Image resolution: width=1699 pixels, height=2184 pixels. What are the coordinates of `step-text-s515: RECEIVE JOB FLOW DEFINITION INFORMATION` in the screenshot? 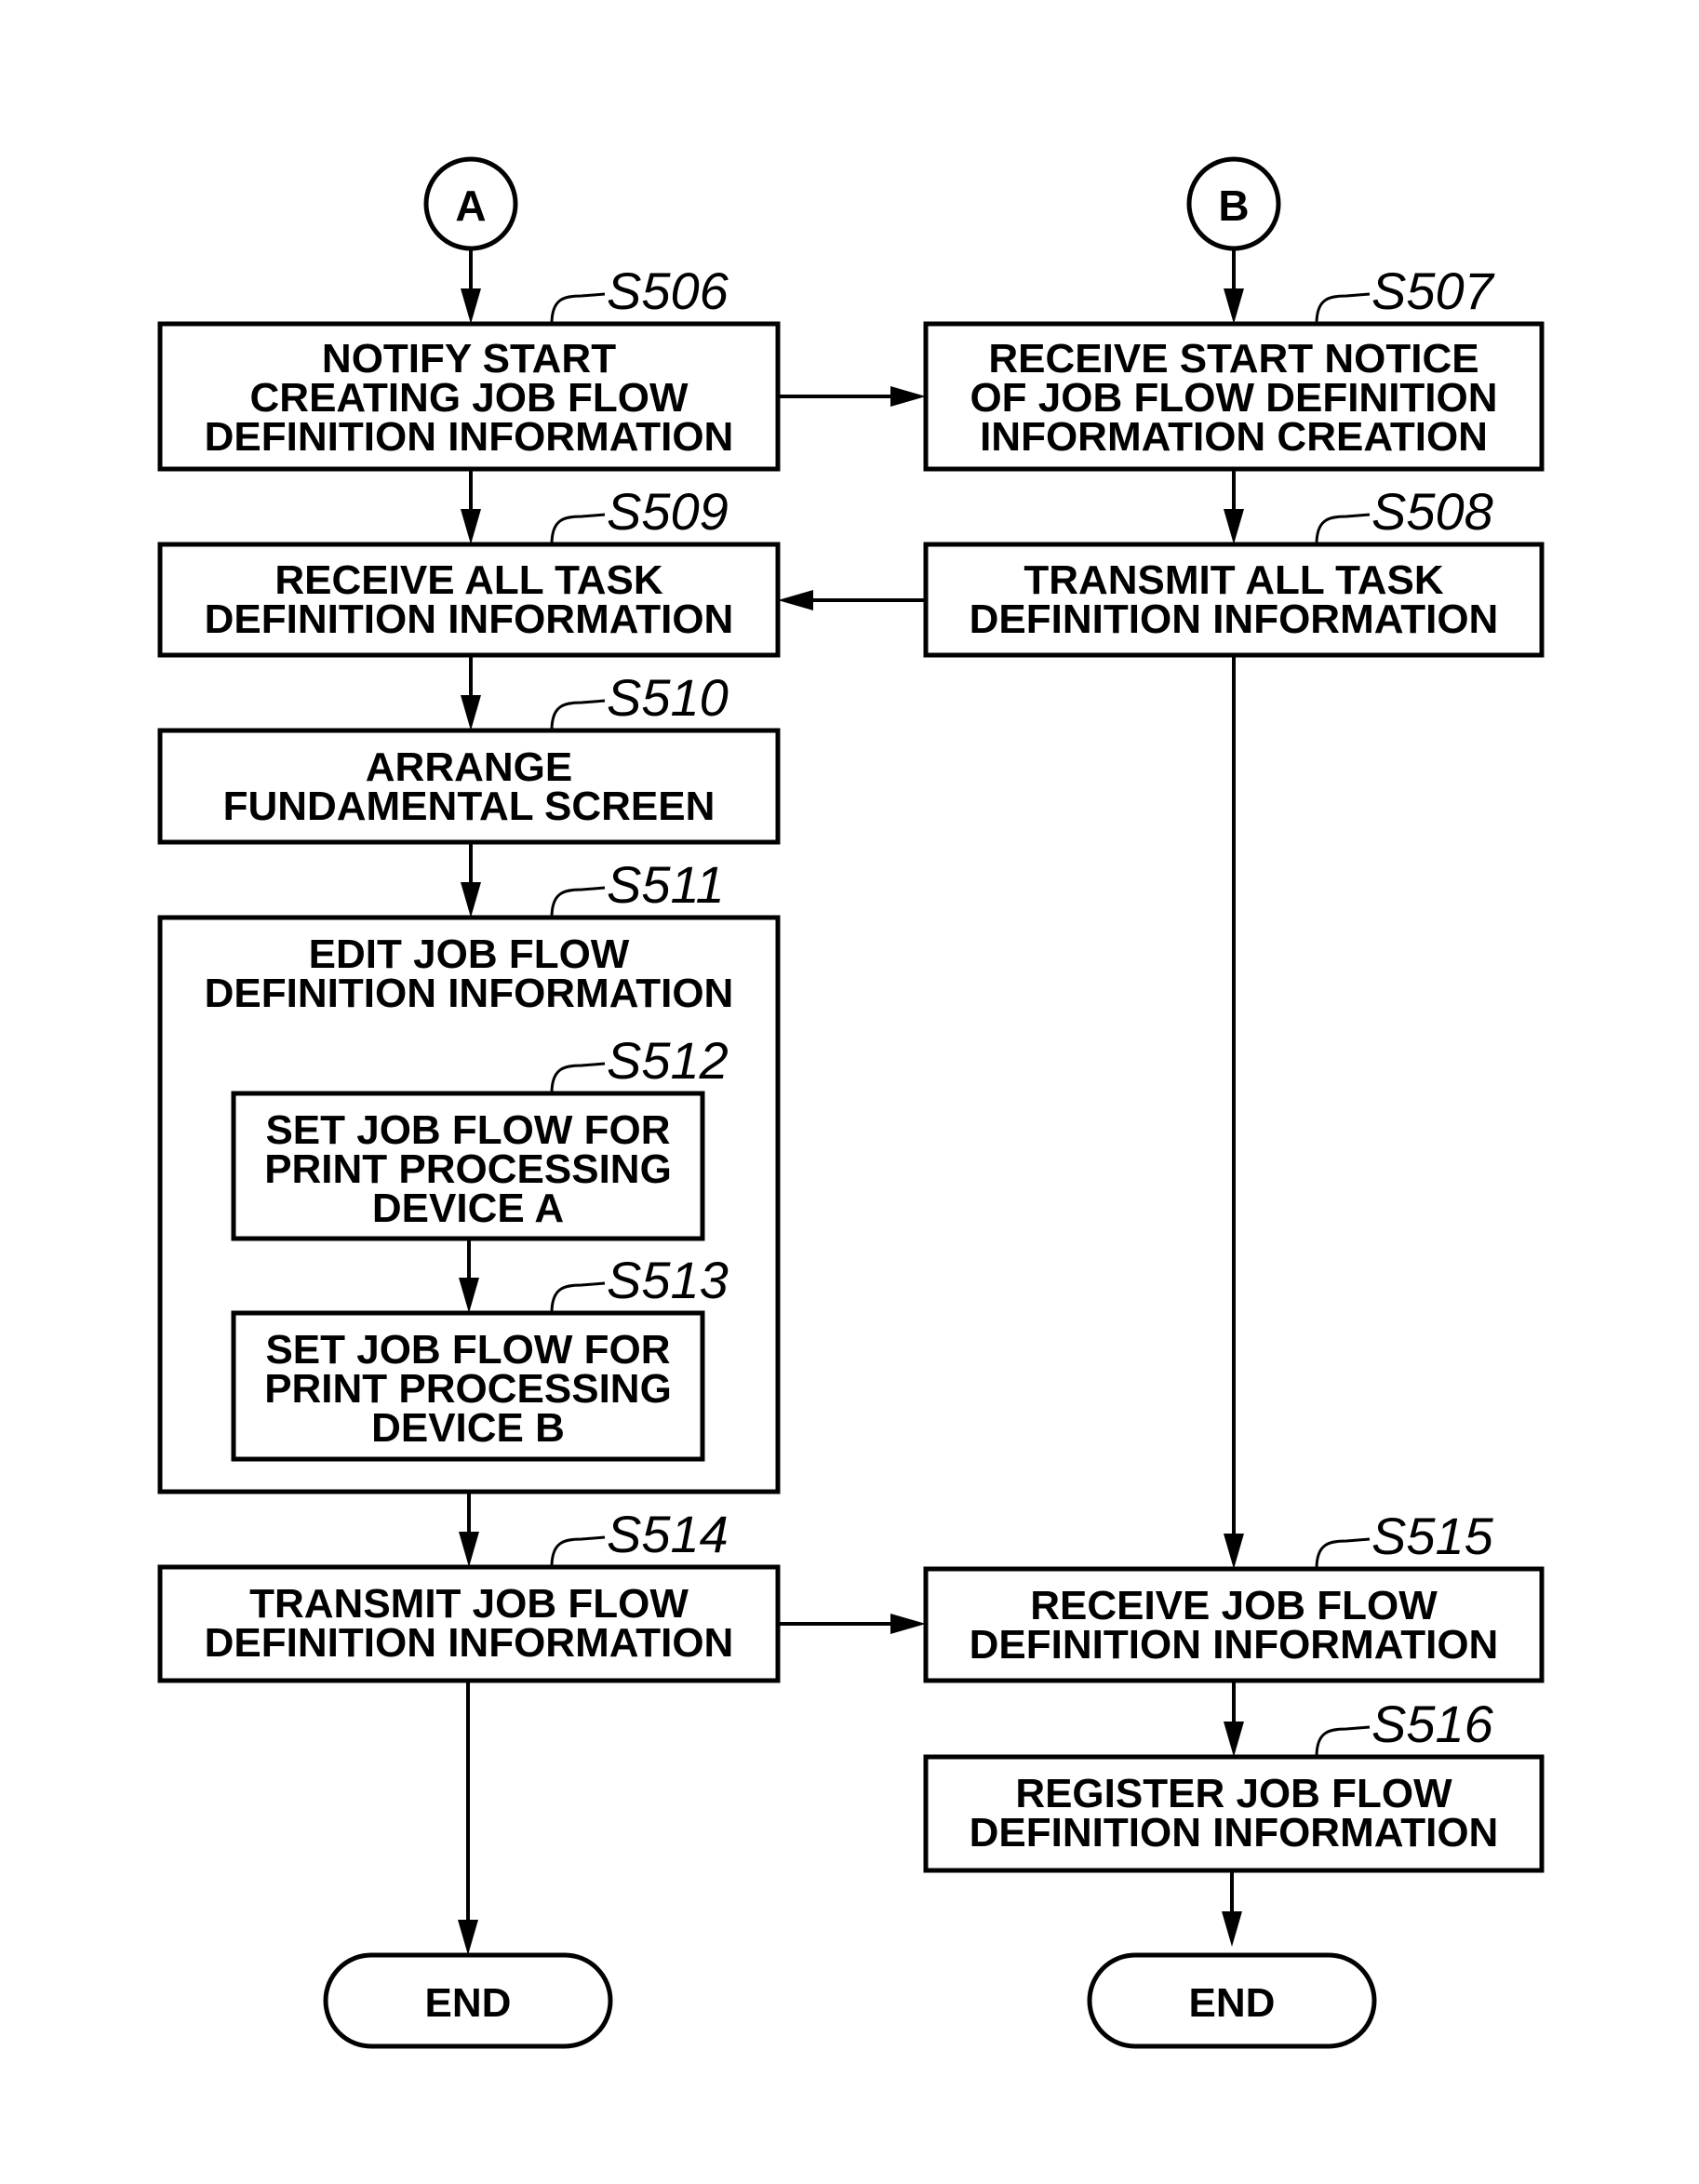 It's located at (1235, 1625).